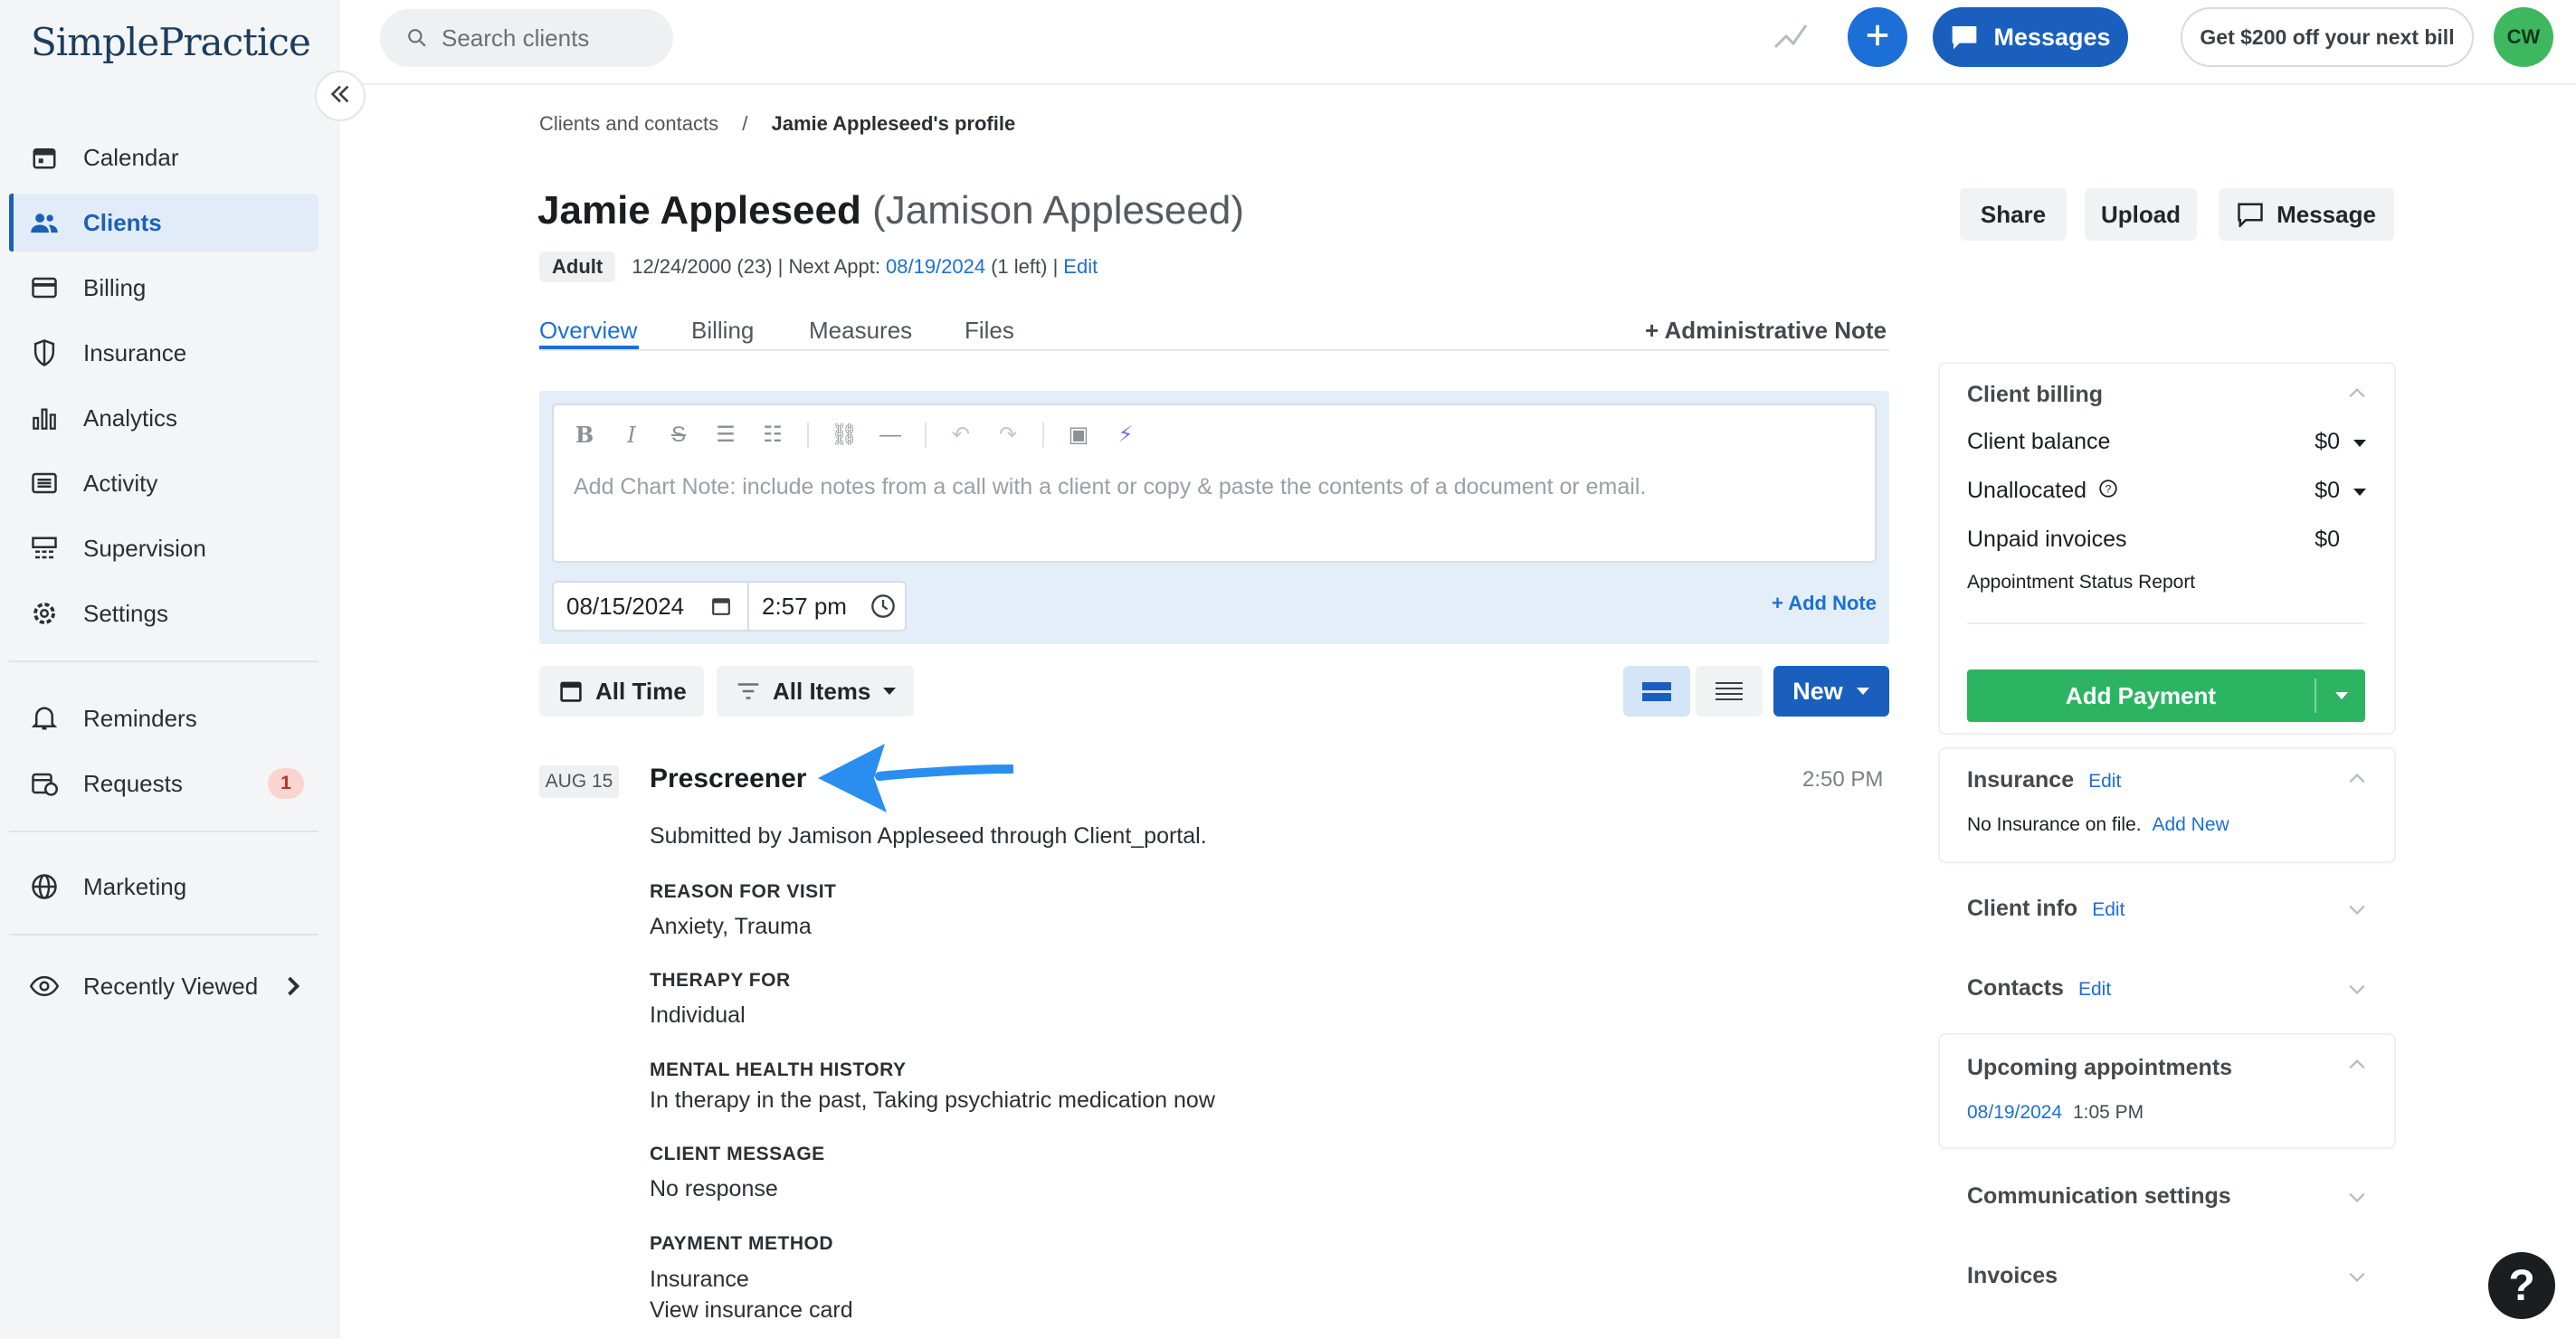 The width and height of the screenshot is (2576, 1339). Describe the element at coordinates (2013, 1276) in the screenshot. I see `invoices-section: Invoices` at that location.